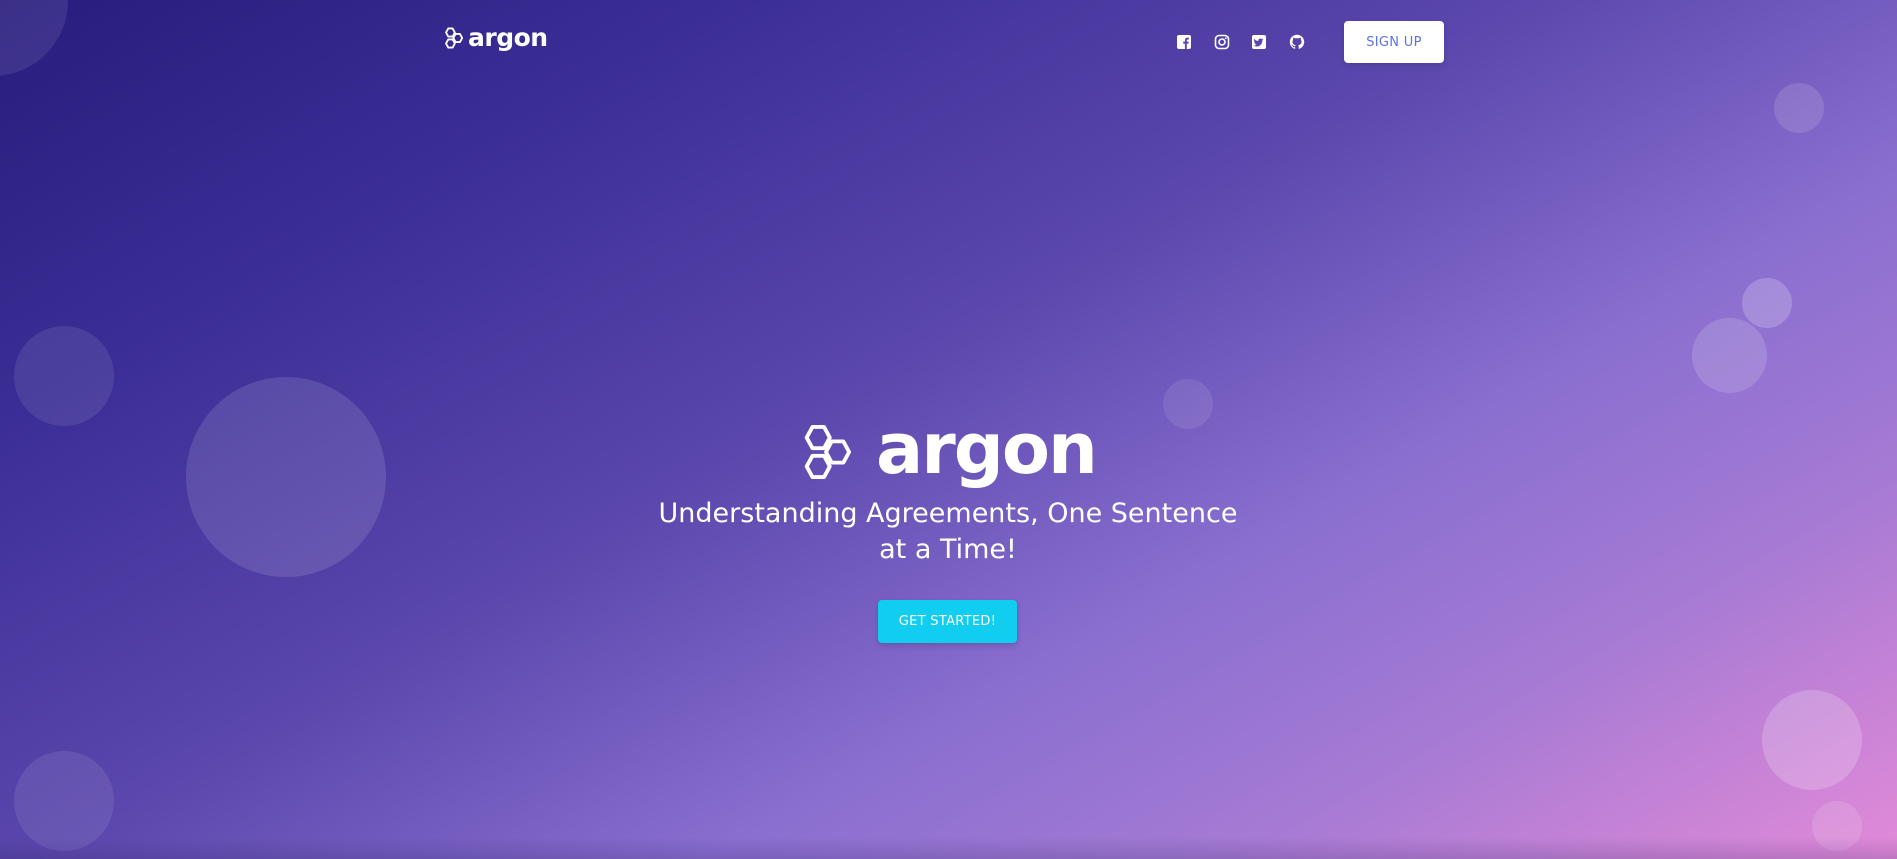  I want to click on hero-brand-name: argon, so click(987, 449).